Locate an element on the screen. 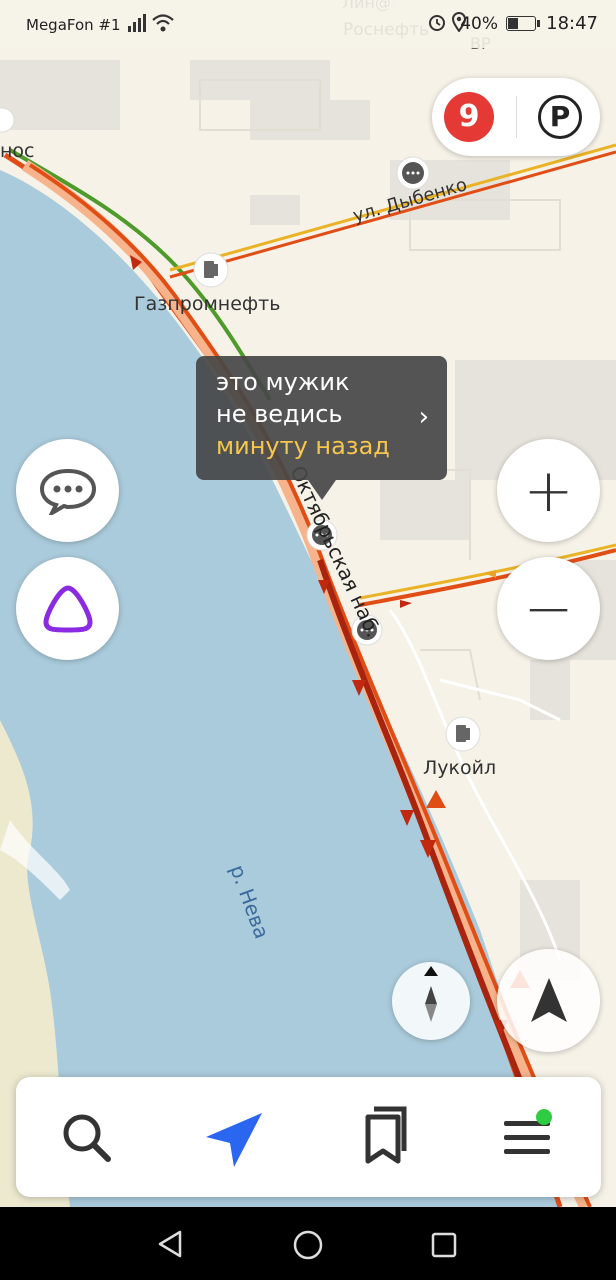  bookmarks-button is located at coordinates (382, 1137).